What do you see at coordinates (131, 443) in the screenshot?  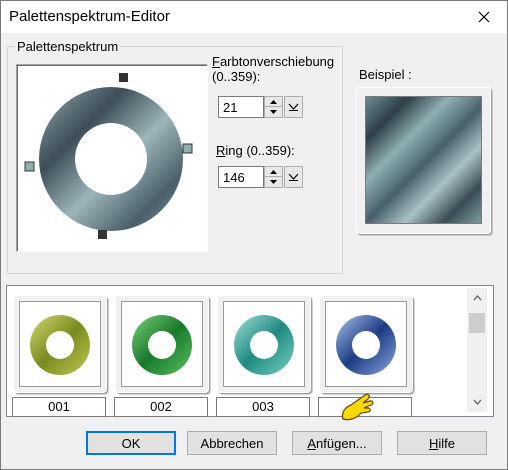 I see `ok-button: OK` at bounding box center [131, 443].